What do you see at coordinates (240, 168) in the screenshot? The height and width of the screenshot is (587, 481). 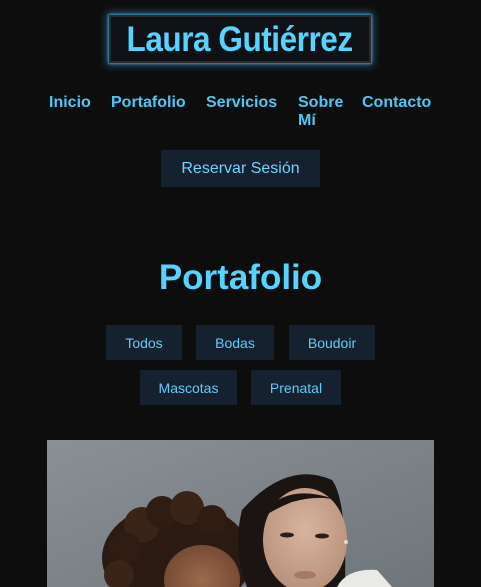 I see `reservar-sesion-button: Reservar Sesión` at bounding box center [240, 168].